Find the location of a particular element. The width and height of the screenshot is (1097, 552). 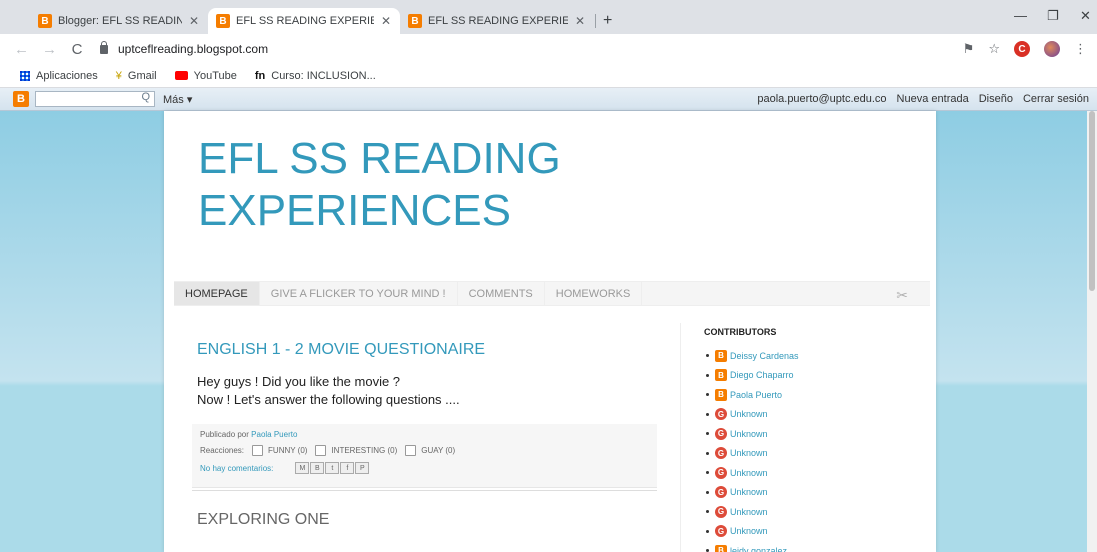

back-icon: ← is located at coordinates (21, 49).